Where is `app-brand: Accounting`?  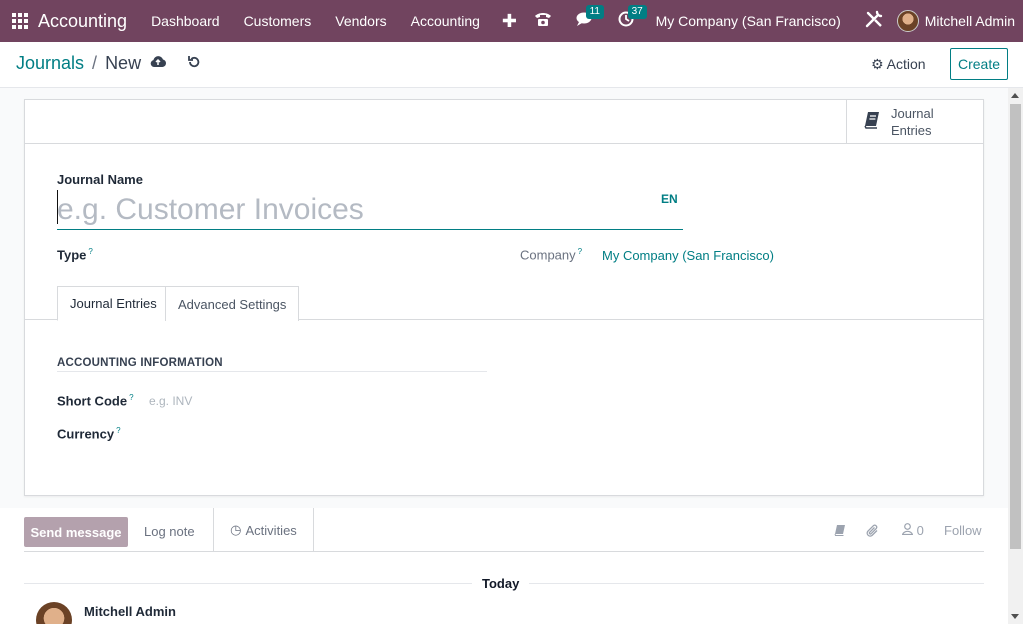
app-brand: Accounting is located at coordinates (82, 21).